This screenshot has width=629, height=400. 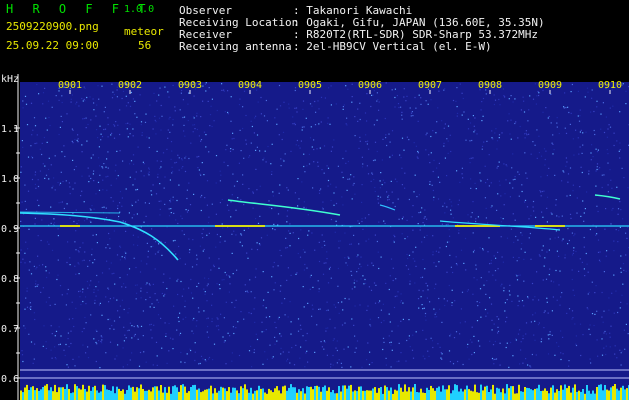 What do you see at coordinates (10, 229) in the screenshot?
I see `y-tick-label: 0.9` at bounding box center [10, 229].